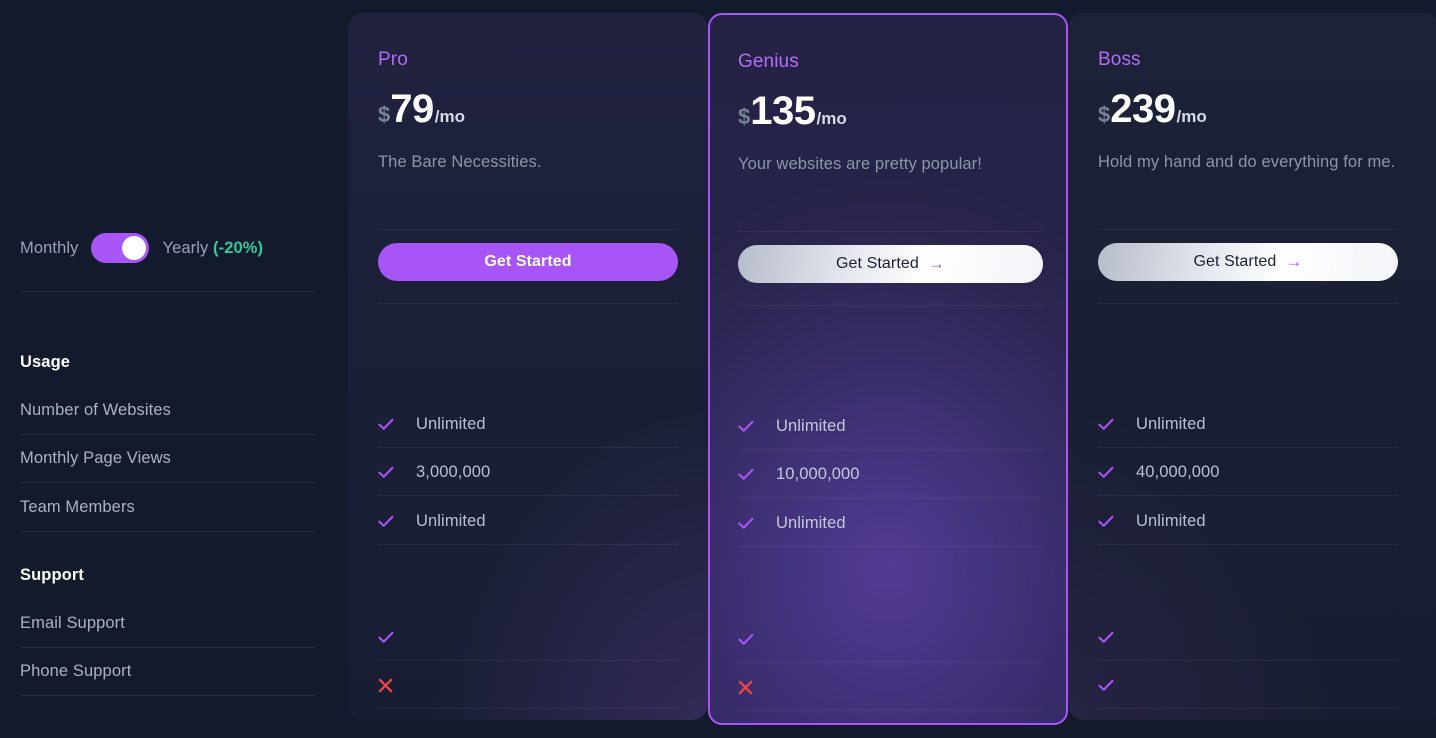 This screenshot has width=1436, height=738. What do you see at coordinates (421, 109) in the screenshot?
I see `plan-price-pro: $ 79 /mo` at bounding box center [421, 109].